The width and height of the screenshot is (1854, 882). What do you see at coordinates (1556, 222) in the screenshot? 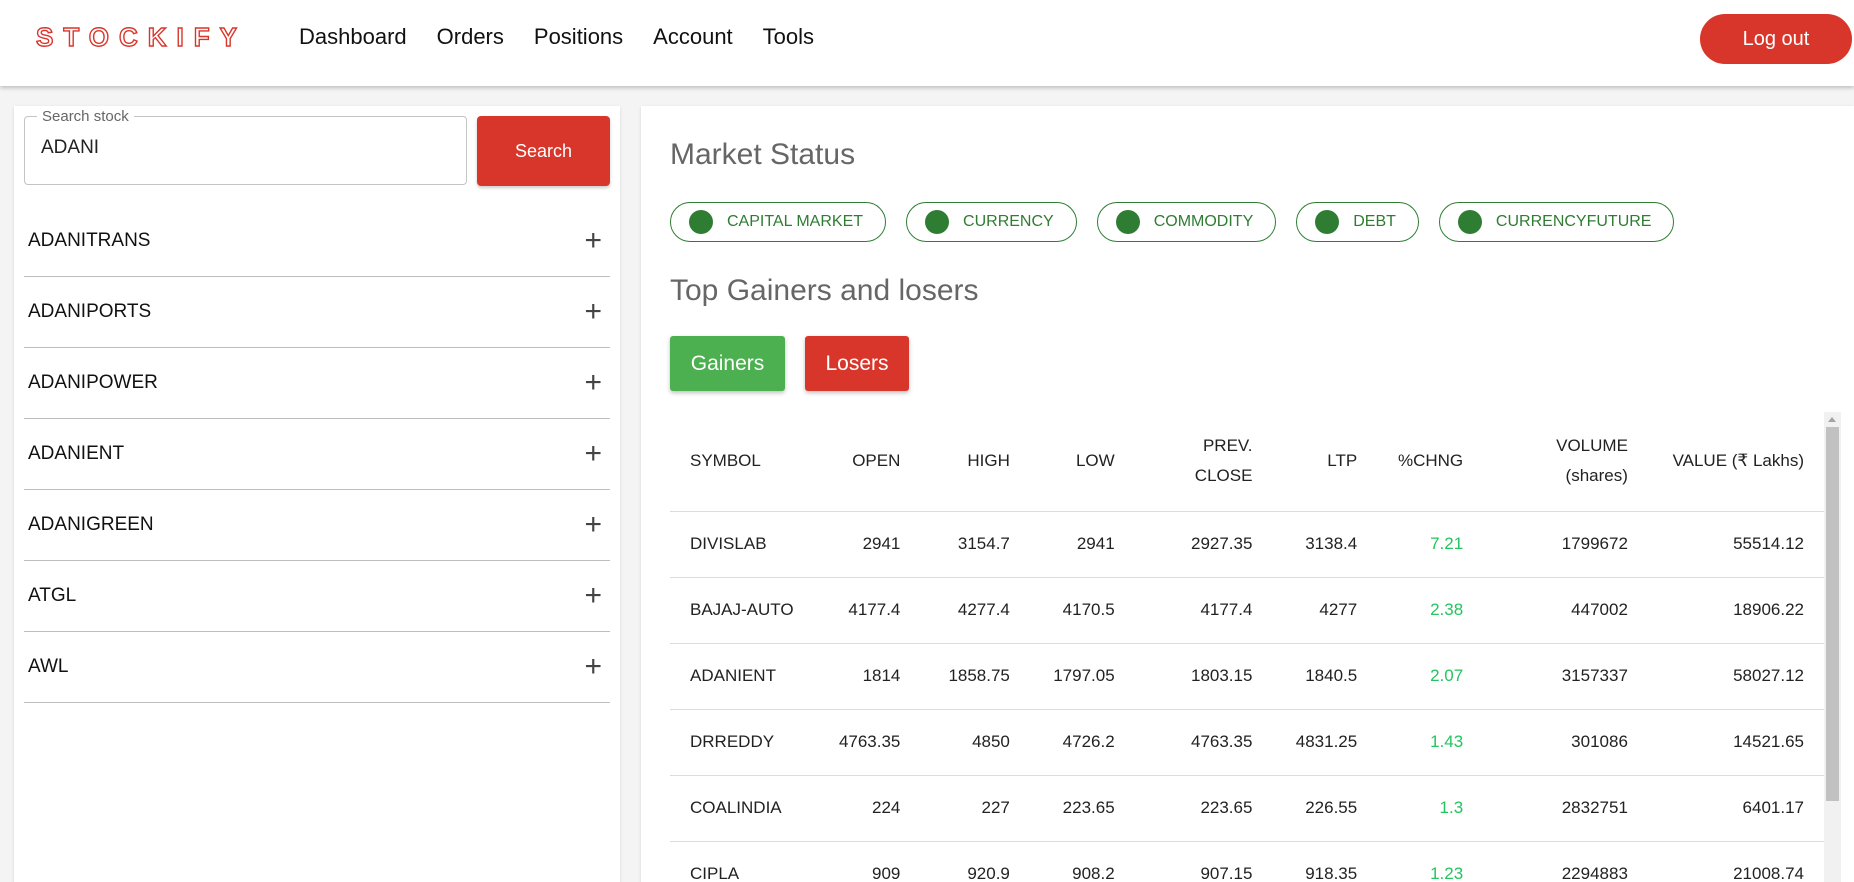
I see `market-chip-currencyfuture: CURRENCYFUTURE` at bounding box center [1556, 222].